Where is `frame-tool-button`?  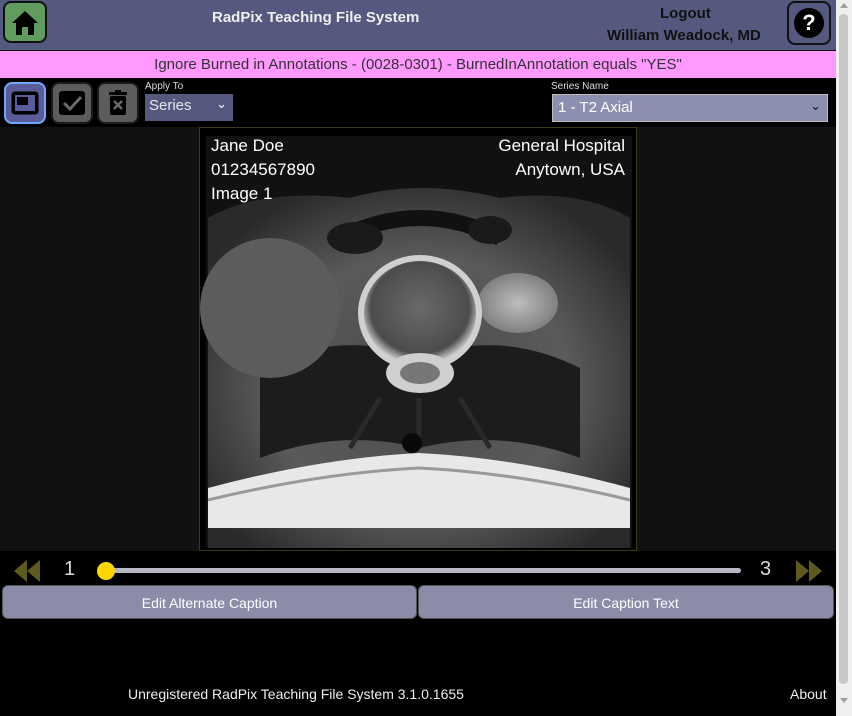
frame-tool-button is located at coordinates (25, 103).